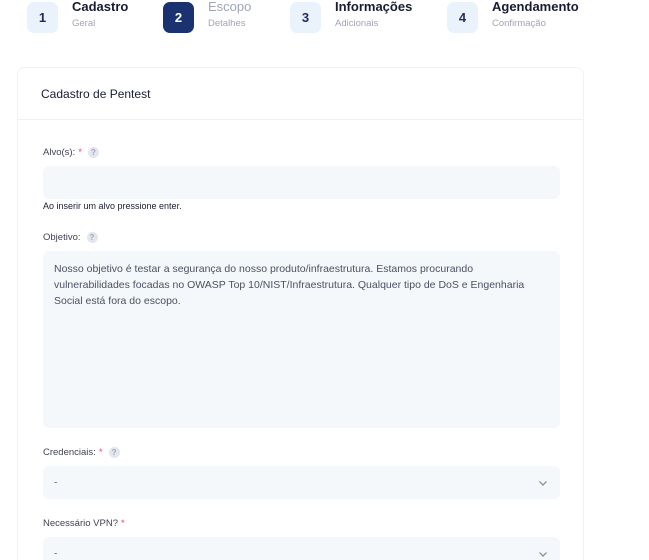 The image size is (649, 560). I want to click on step-subtitle: Detalhes, so click(227, 23).